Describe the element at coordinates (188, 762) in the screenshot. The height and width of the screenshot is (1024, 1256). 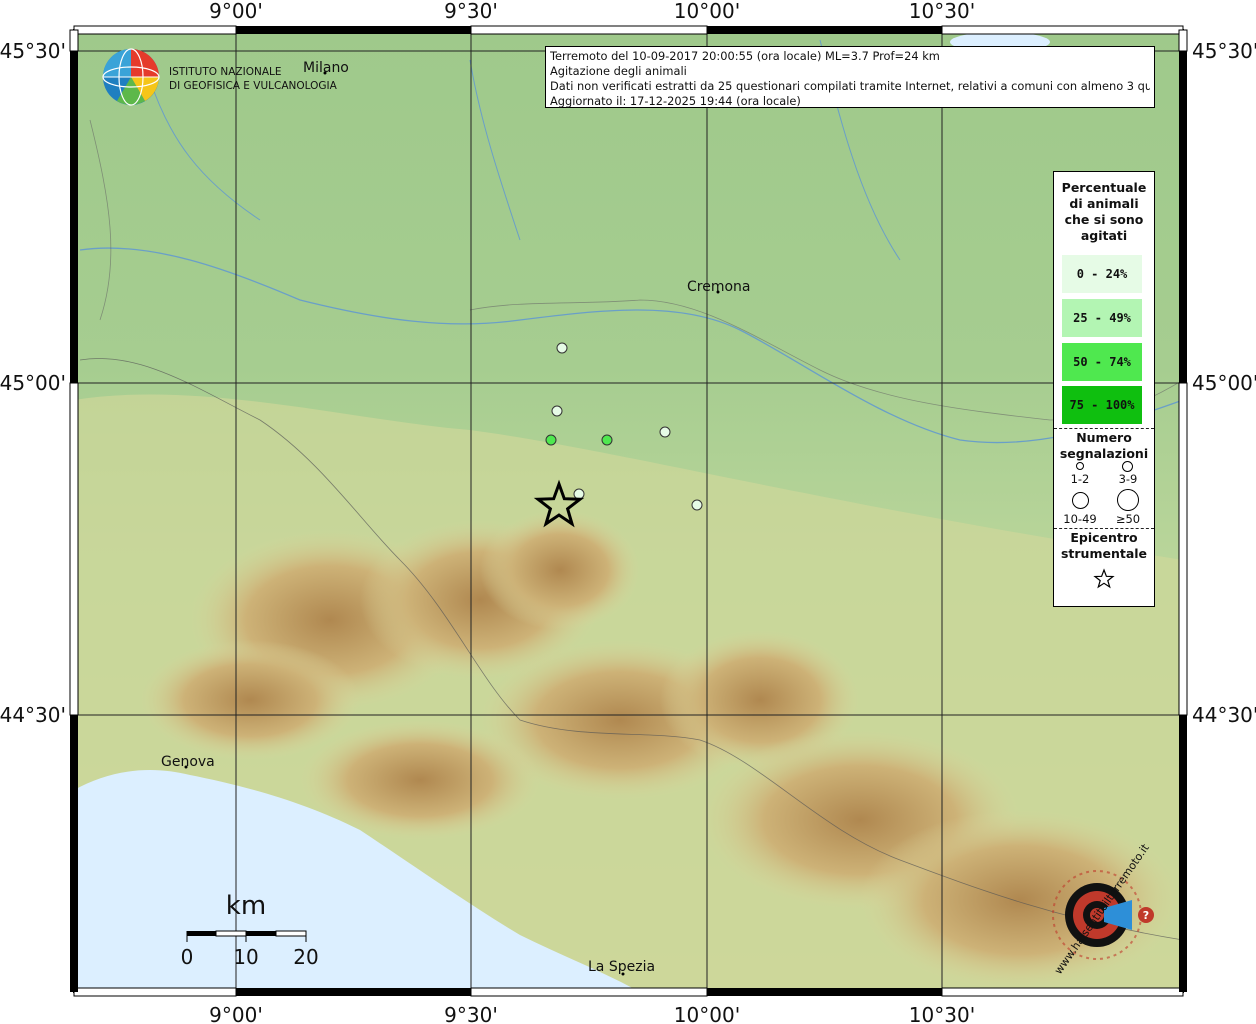
I see `city-label-genova: Genova` at that location.